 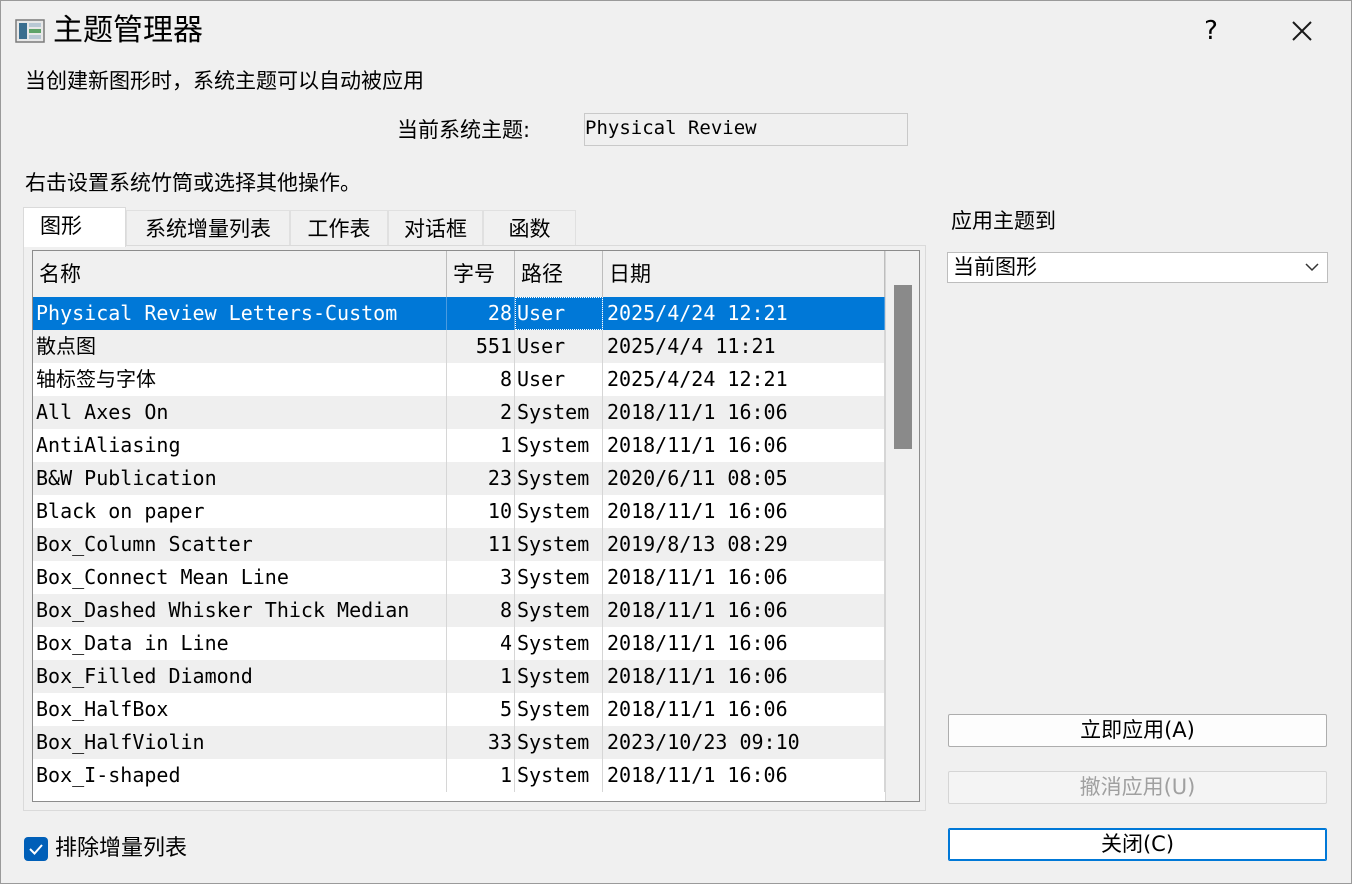 I want to click on cell-name: Box_I-shaped, so click(x=240, y=775).